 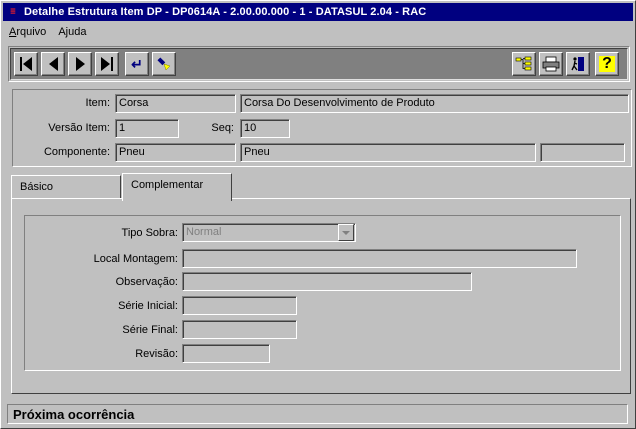 I want to click on menu-arquivo: Arquivo, so click(x=27, y=32).